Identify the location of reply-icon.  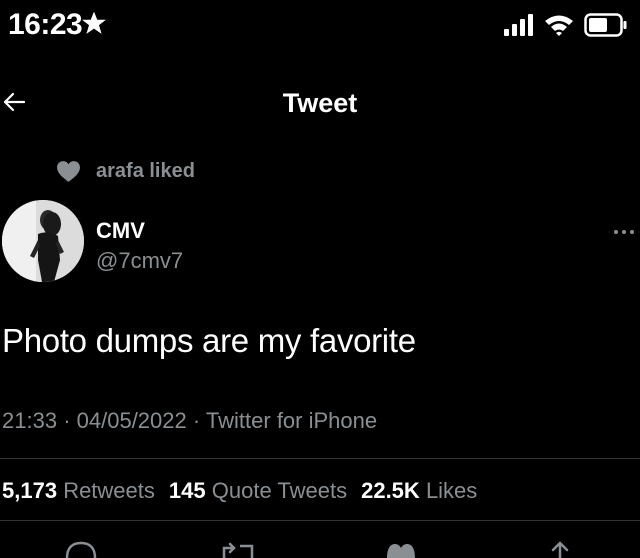
(81, 549).